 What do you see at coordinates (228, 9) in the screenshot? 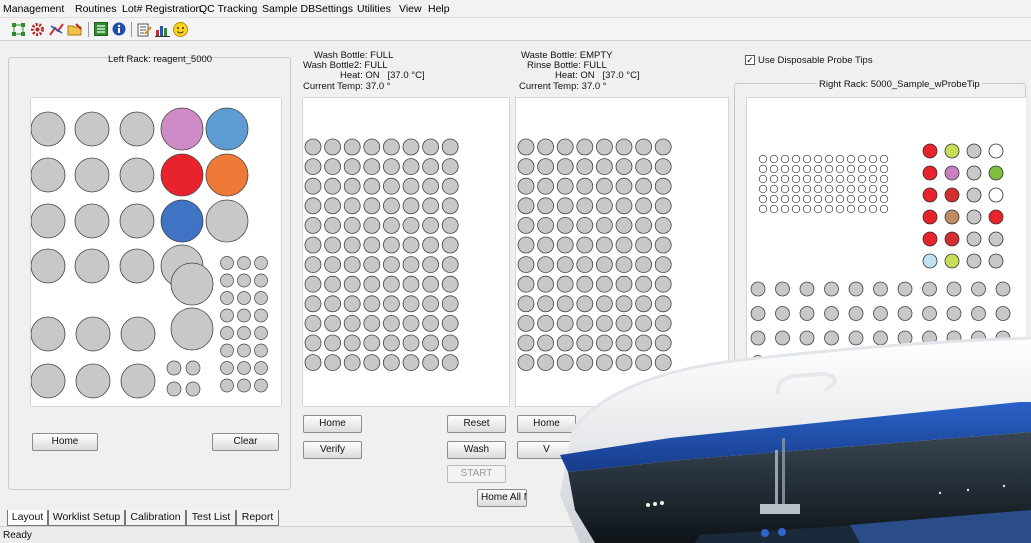
I see `menu-qc-tracking: QC Tracking` at bounding box center [228, 9].